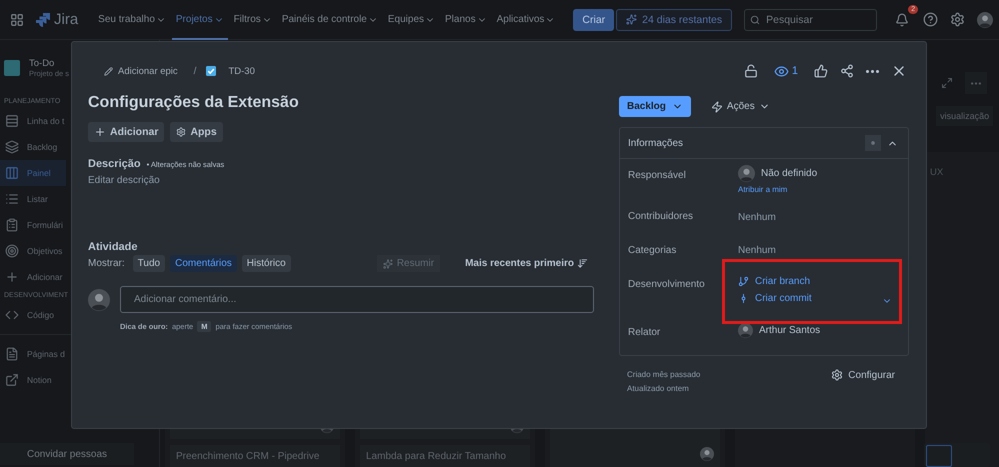  Describe the element at coordinates (751, 71) in the screenshot. I see `lock-icon` at that location.